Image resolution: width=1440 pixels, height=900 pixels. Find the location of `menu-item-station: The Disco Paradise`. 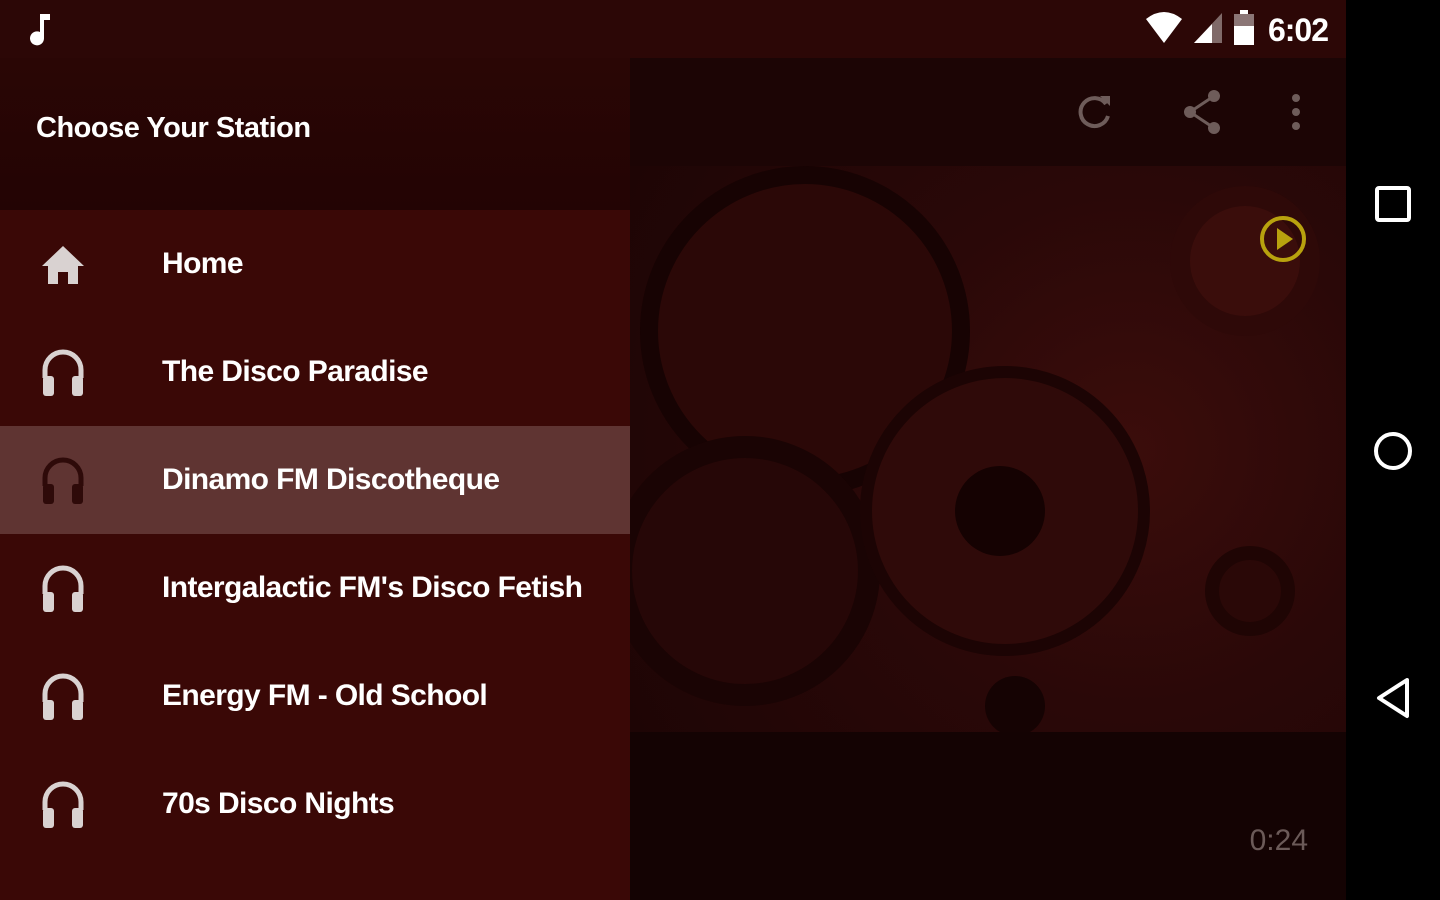

menu-item-station: The Disco Paradise is located at coordinates (315, 372).